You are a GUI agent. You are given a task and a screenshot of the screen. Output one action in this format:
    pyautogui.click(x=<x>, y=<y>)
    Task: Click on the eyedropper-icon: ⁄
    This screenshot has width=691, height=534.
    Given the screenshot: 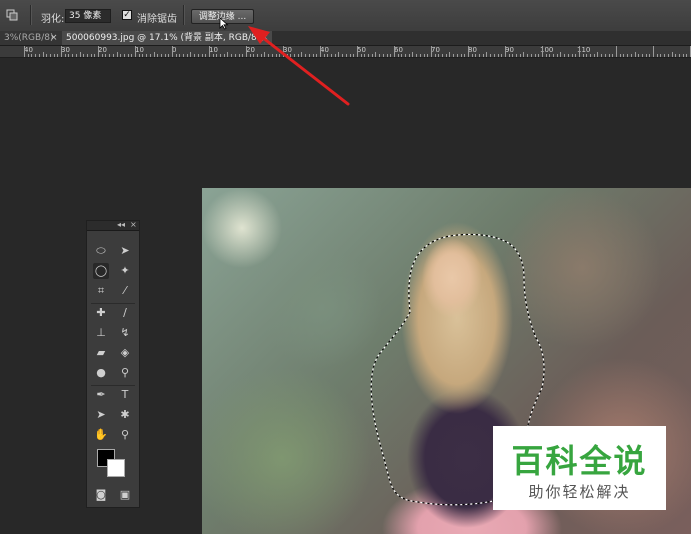 What is the action you would take?
    pyautogui.click(x=125, y=291)
    